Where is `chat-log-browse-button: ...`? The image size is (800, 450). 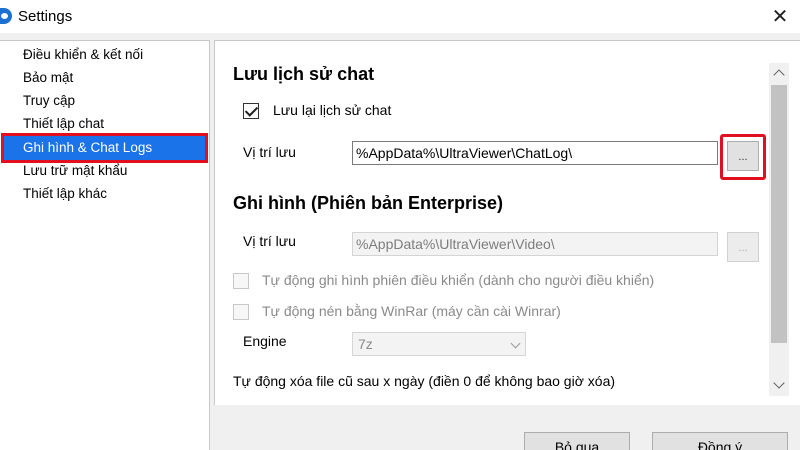 chat-log-browse-button: ... is located at coordinates (743, 156).